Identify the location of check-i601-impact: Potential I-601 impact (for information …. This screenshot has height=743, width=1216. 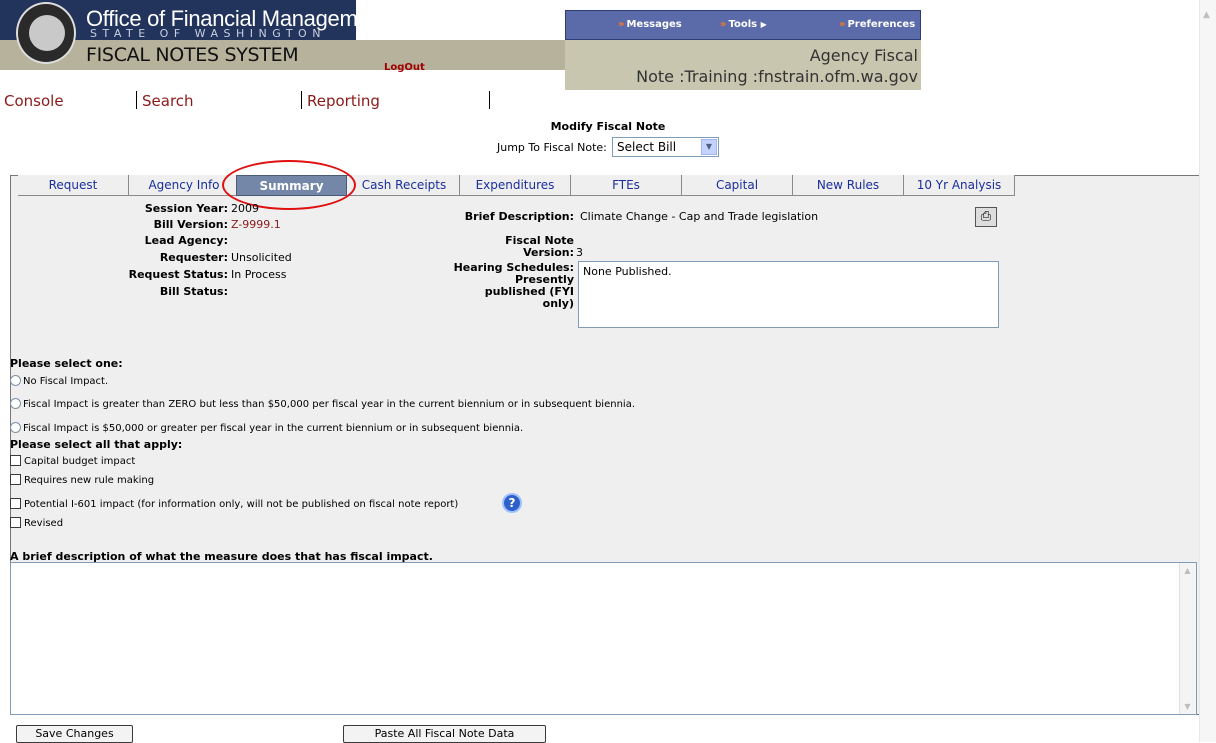
(234, 504).